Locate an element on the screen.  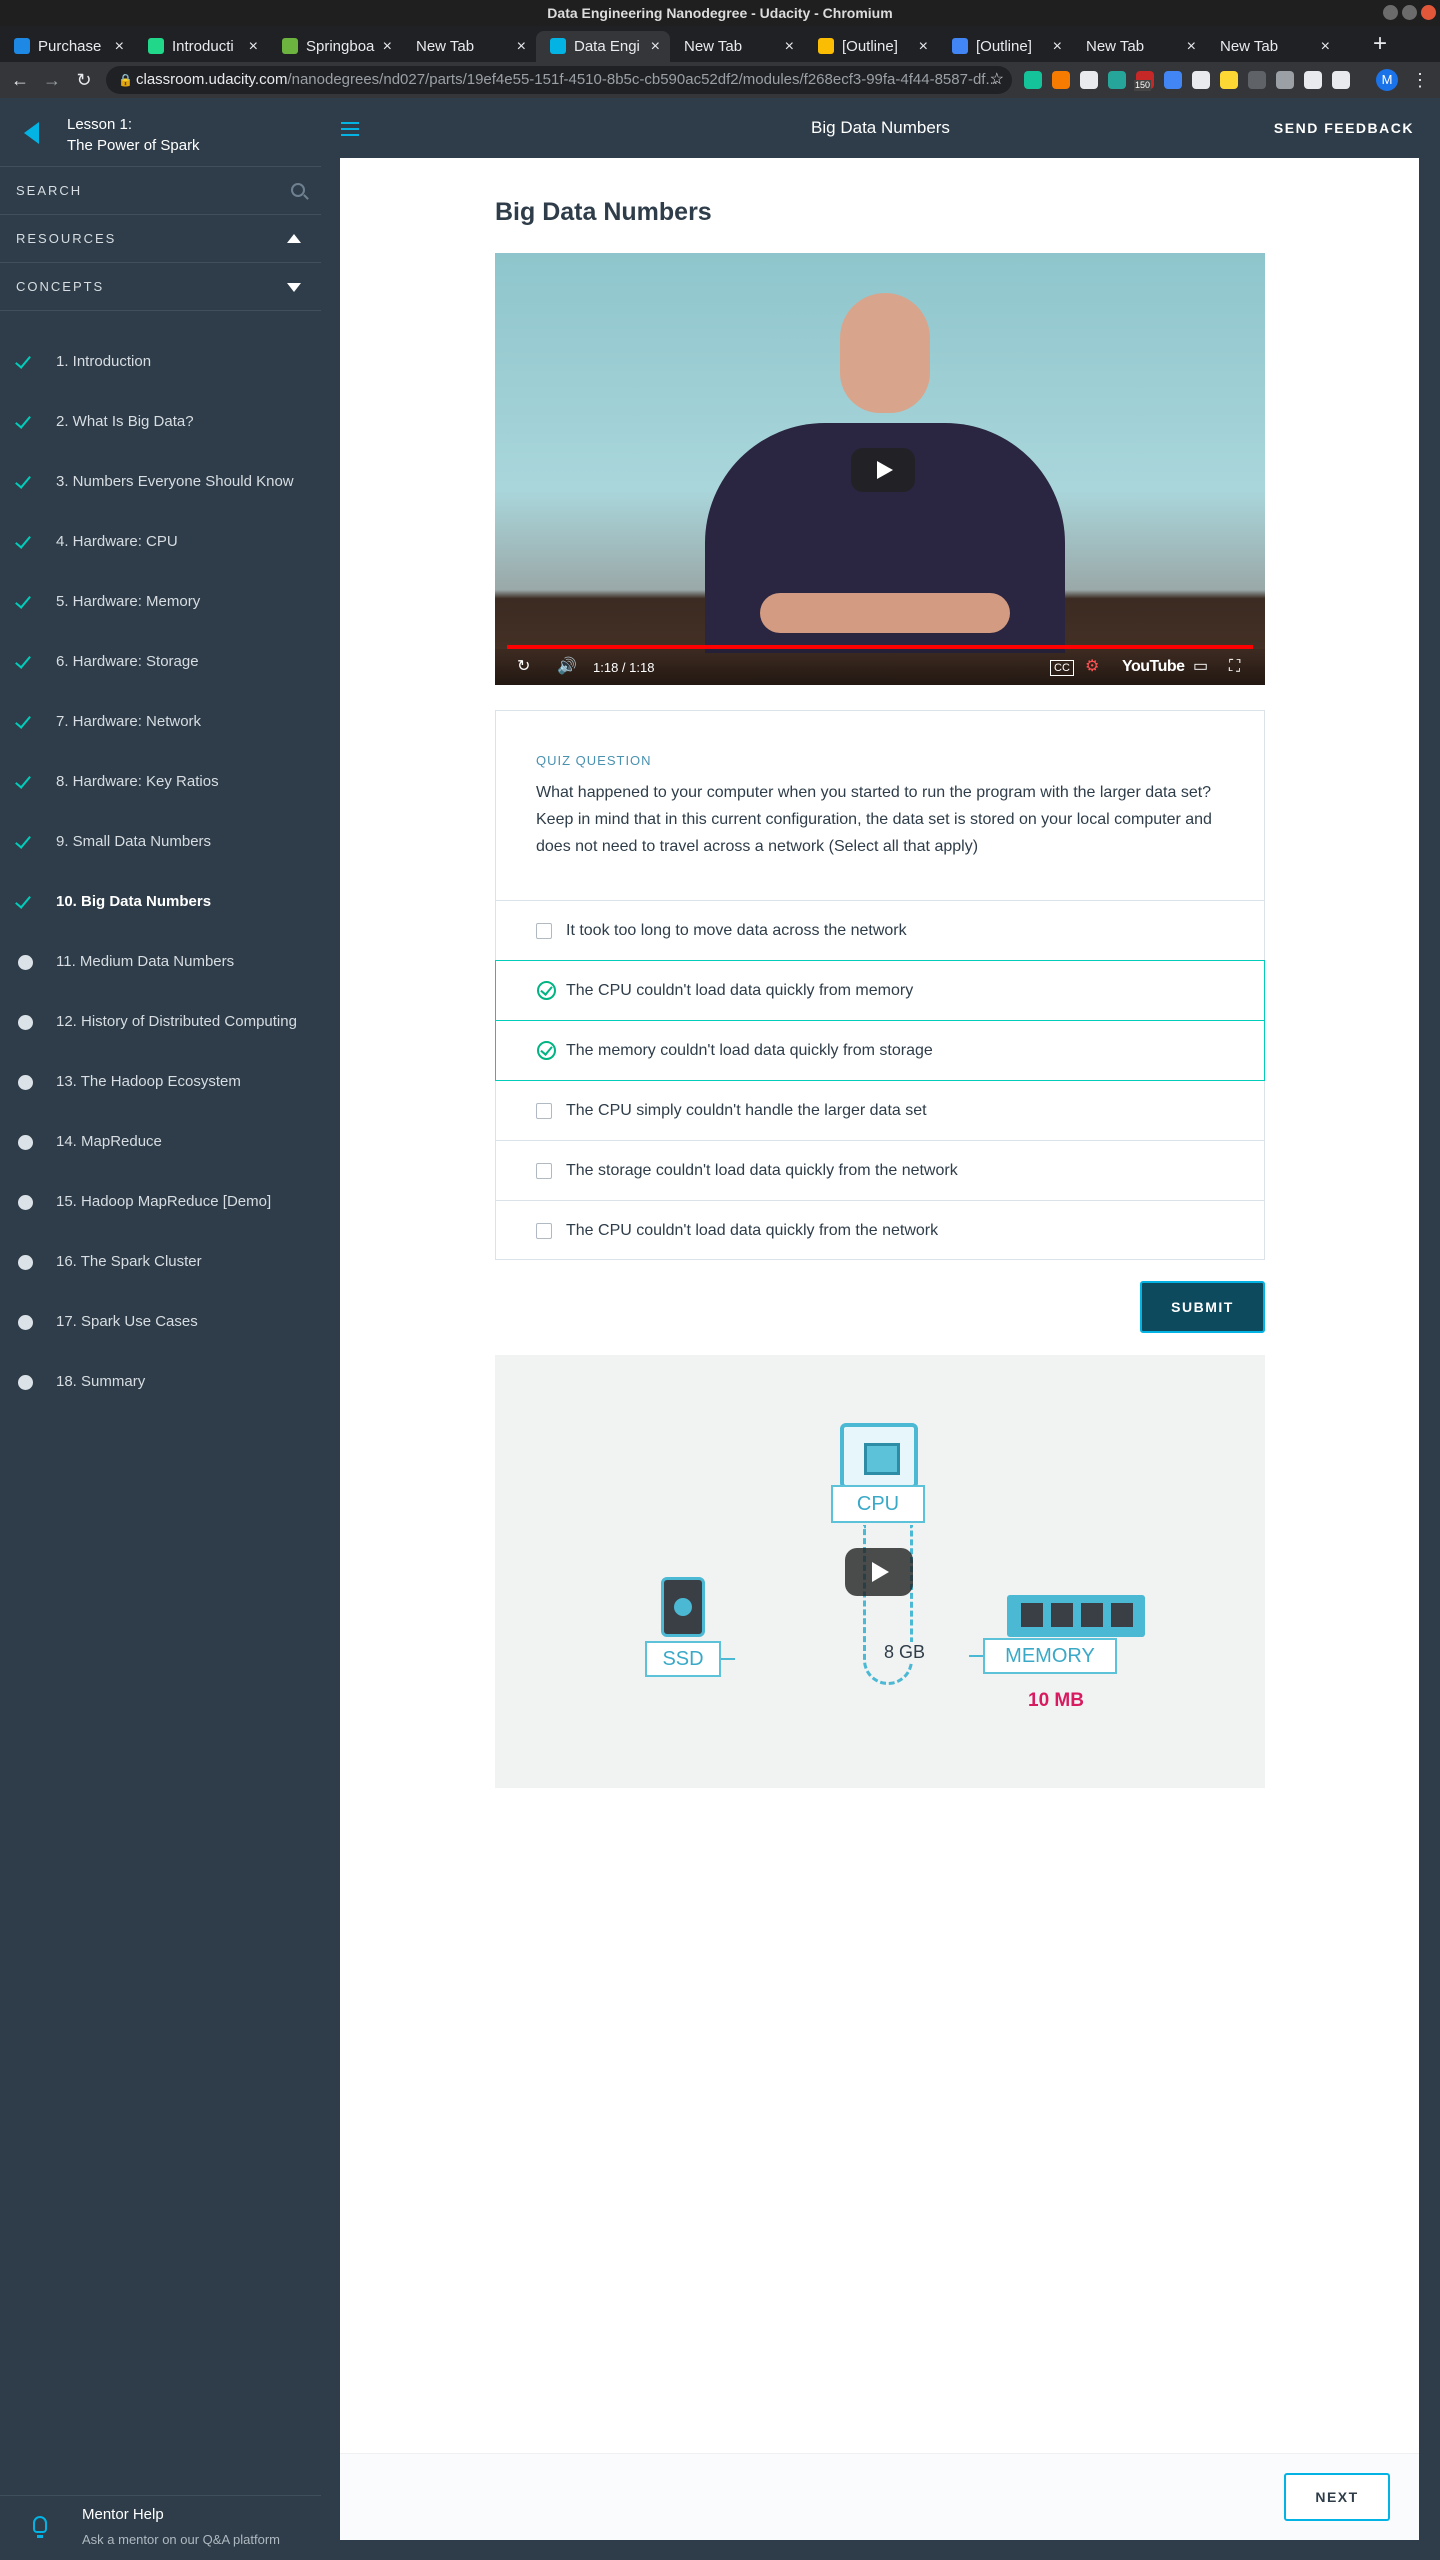
youtube-logo: YouTube is located at coordinates (1153, 667).